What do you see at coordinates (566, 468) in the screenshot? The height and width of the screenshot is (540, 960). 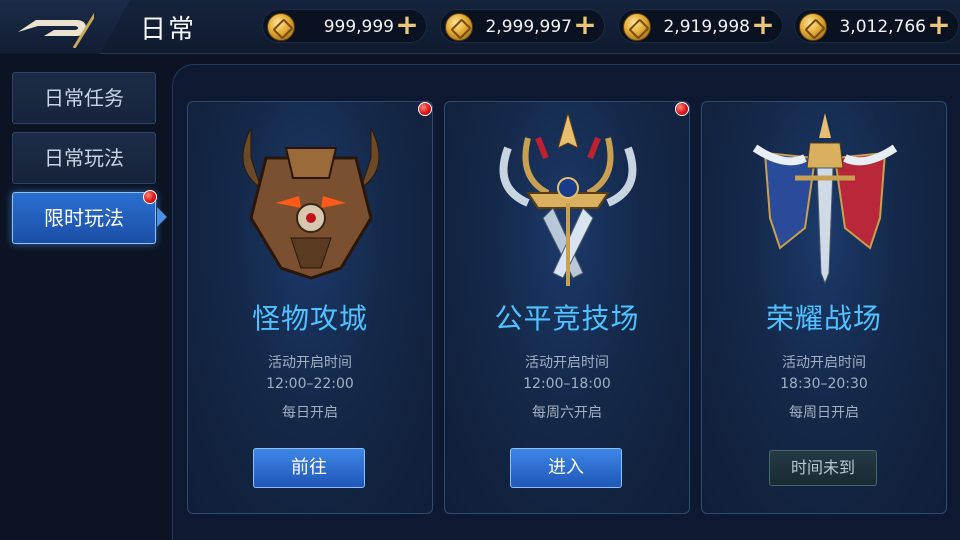 I see `enter-button: 进入` at bounding box center [566, 468].